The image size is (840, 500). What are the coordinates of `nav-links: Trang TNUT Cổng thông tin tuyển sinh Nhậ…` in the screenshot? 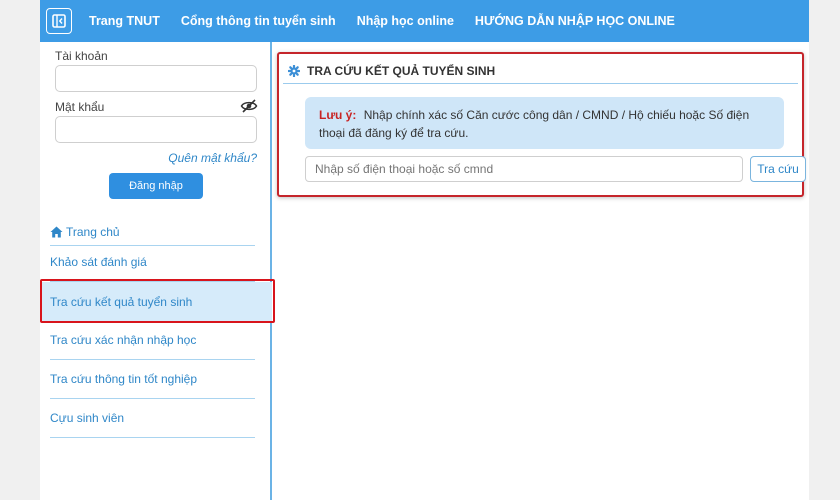 It's located at (392, 21).